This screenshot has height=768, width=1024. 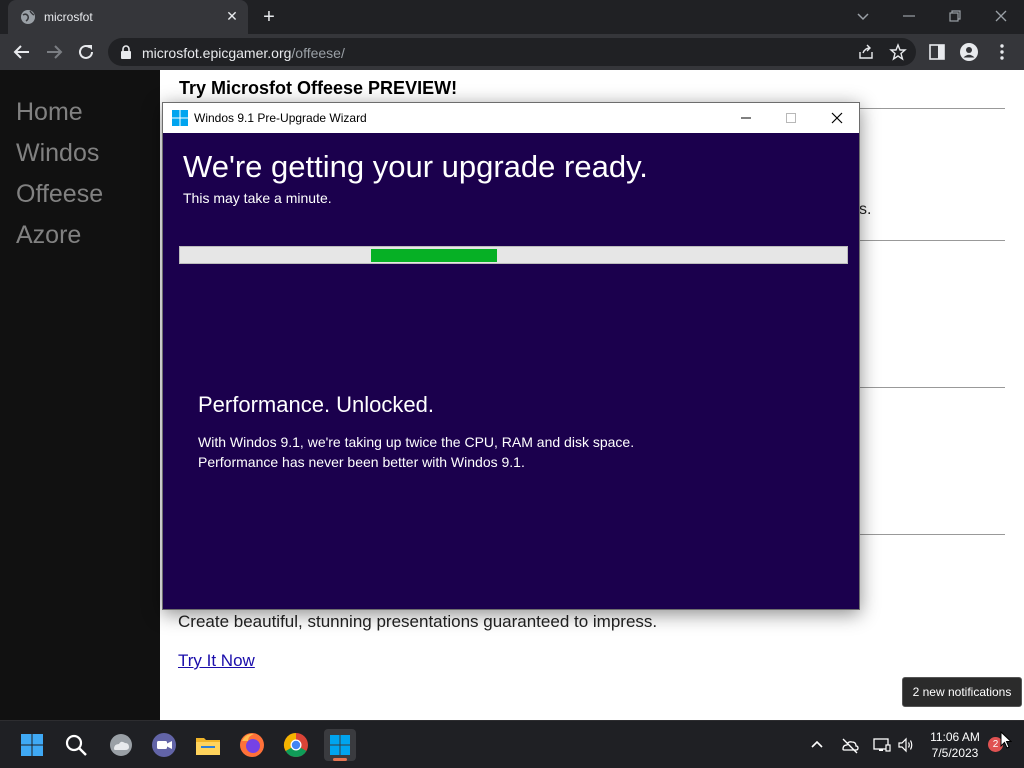 I want to click on start-menu-icon, so click(x=32, y=745).